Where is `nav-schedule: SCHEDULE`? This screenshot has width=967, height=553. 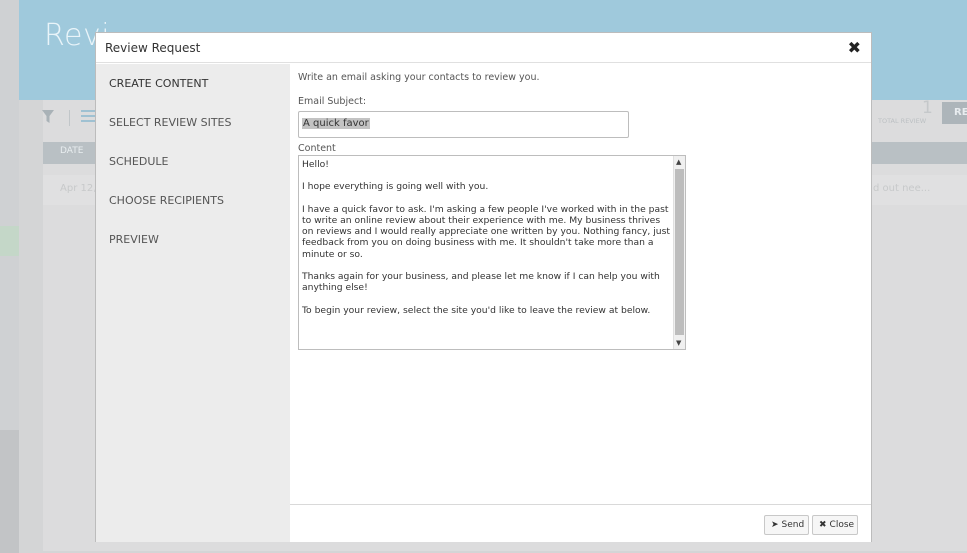 nav-schedule: SCHEDULE is located at coordinates (139, 161).